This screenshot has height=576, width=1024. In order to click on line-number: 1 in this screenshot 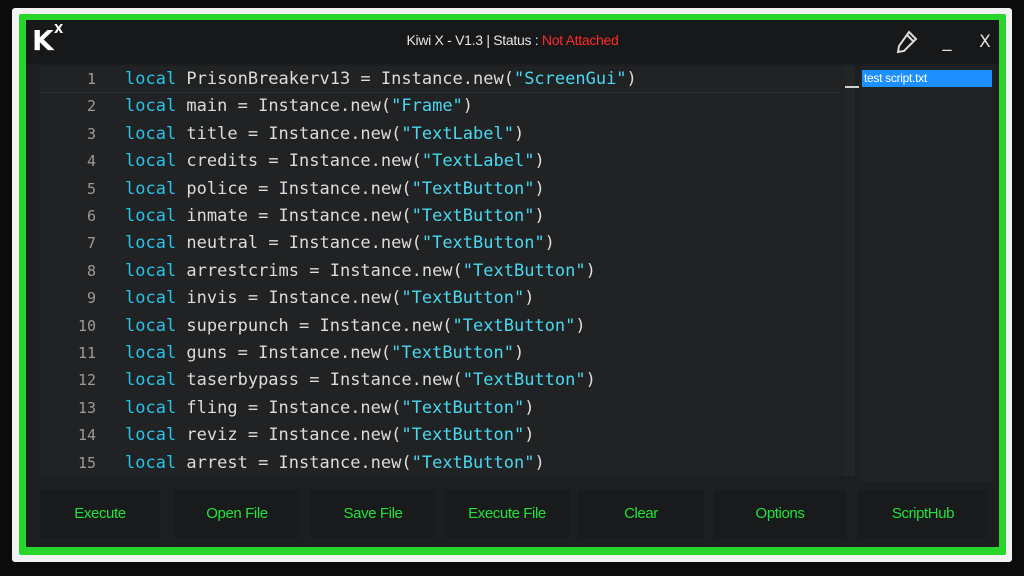, I will do `click(91, 79)`.